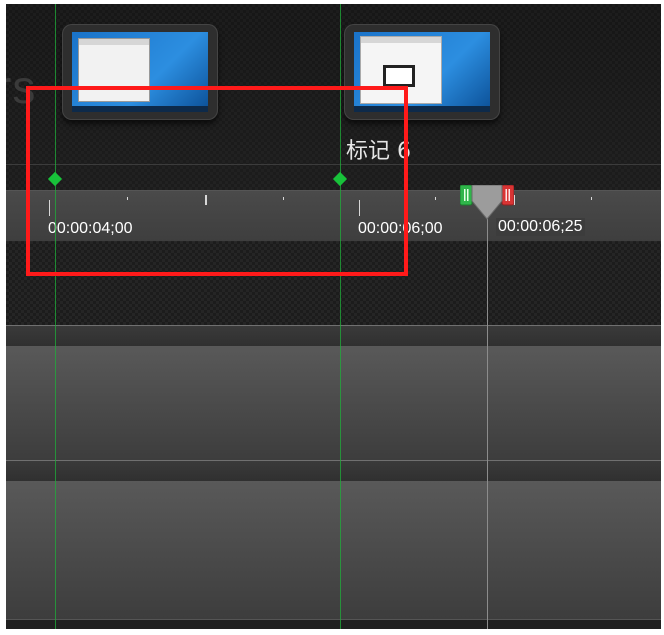 The width and height of the screenshot is (664, 635). Describe the element at coordinates (333, 619) in the screenshot. I see `track-separator` at that location.